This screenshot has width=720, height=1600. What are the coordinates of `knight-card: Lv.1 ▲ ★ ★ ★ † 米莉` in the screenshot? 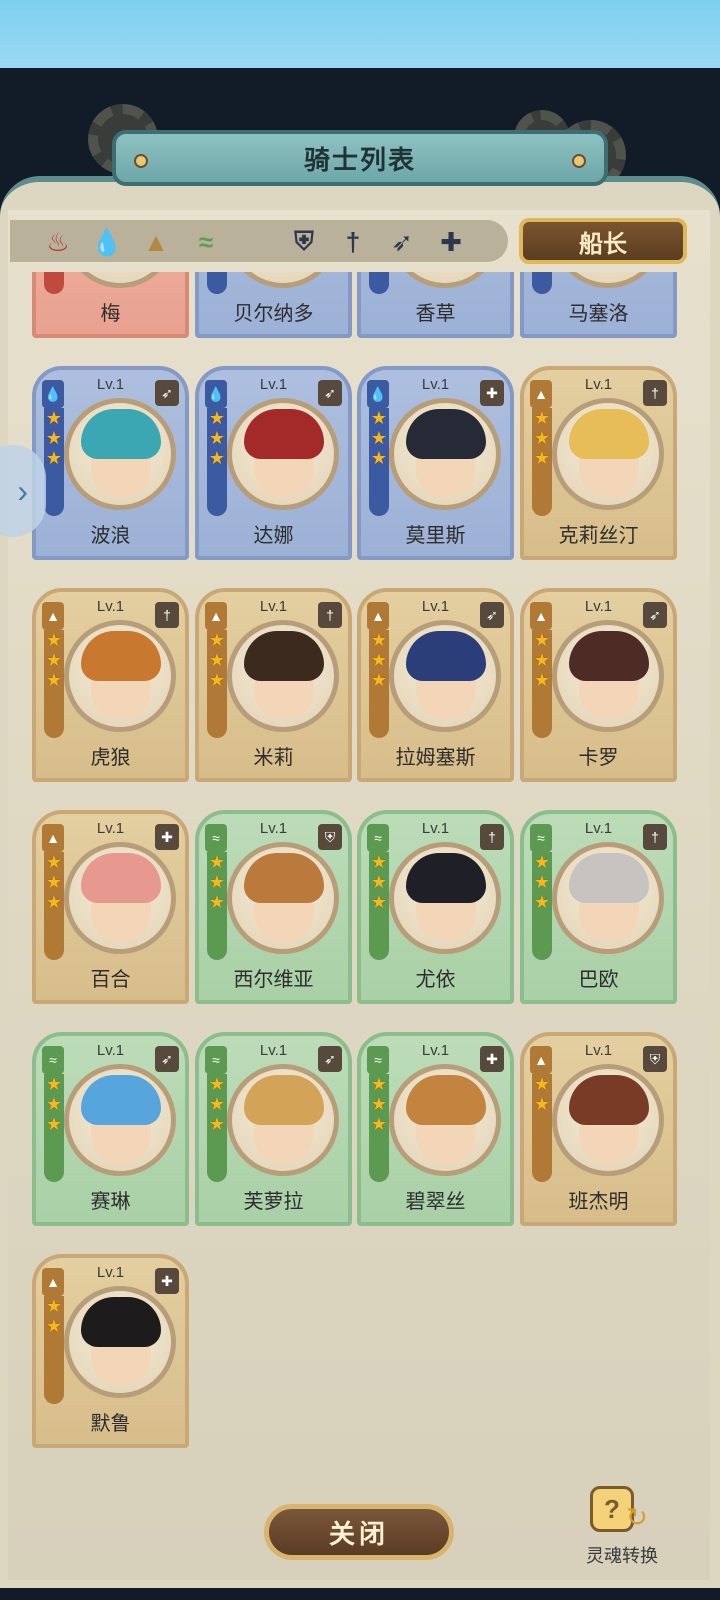 It's located at (273, 685).